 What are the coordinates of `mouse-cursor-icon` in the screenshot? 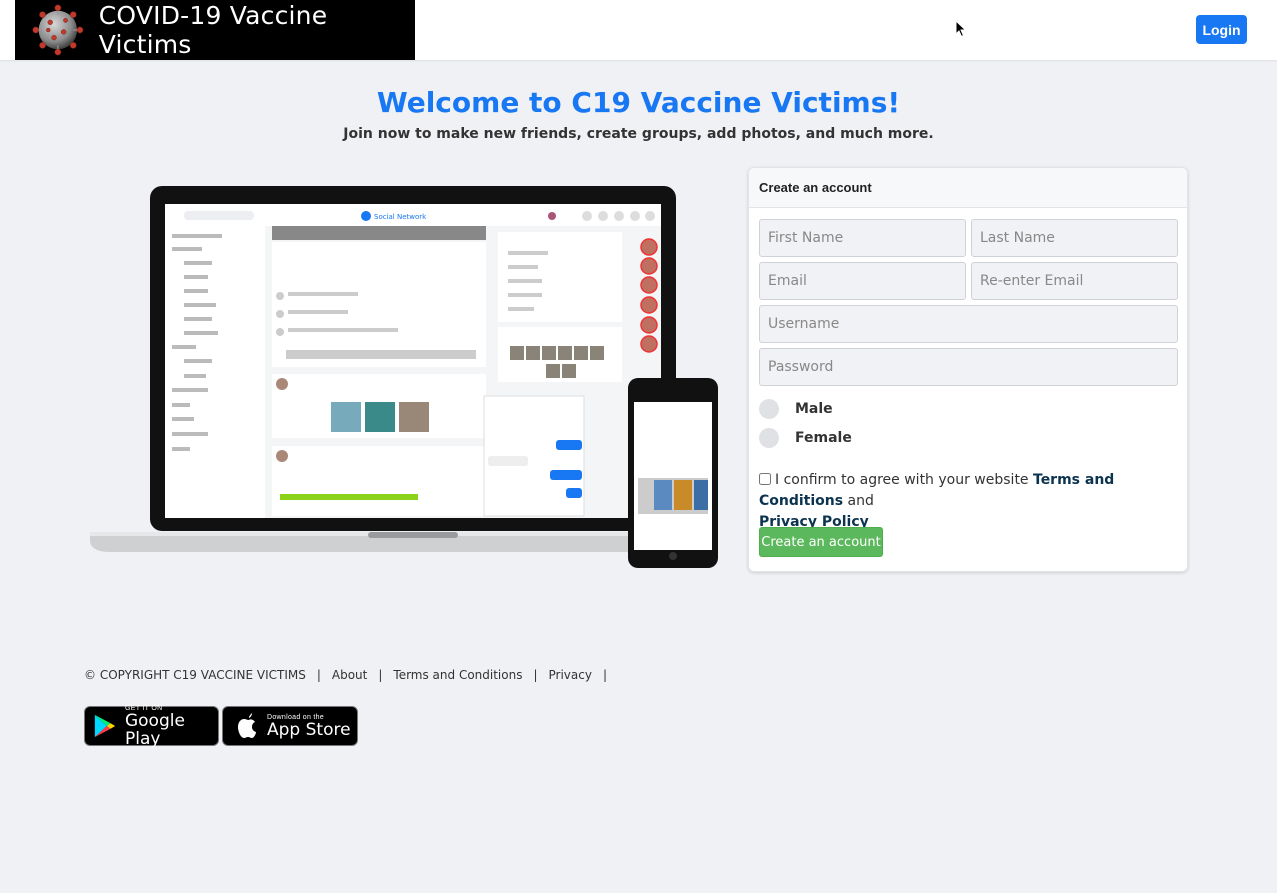 It's located at (961, 29).